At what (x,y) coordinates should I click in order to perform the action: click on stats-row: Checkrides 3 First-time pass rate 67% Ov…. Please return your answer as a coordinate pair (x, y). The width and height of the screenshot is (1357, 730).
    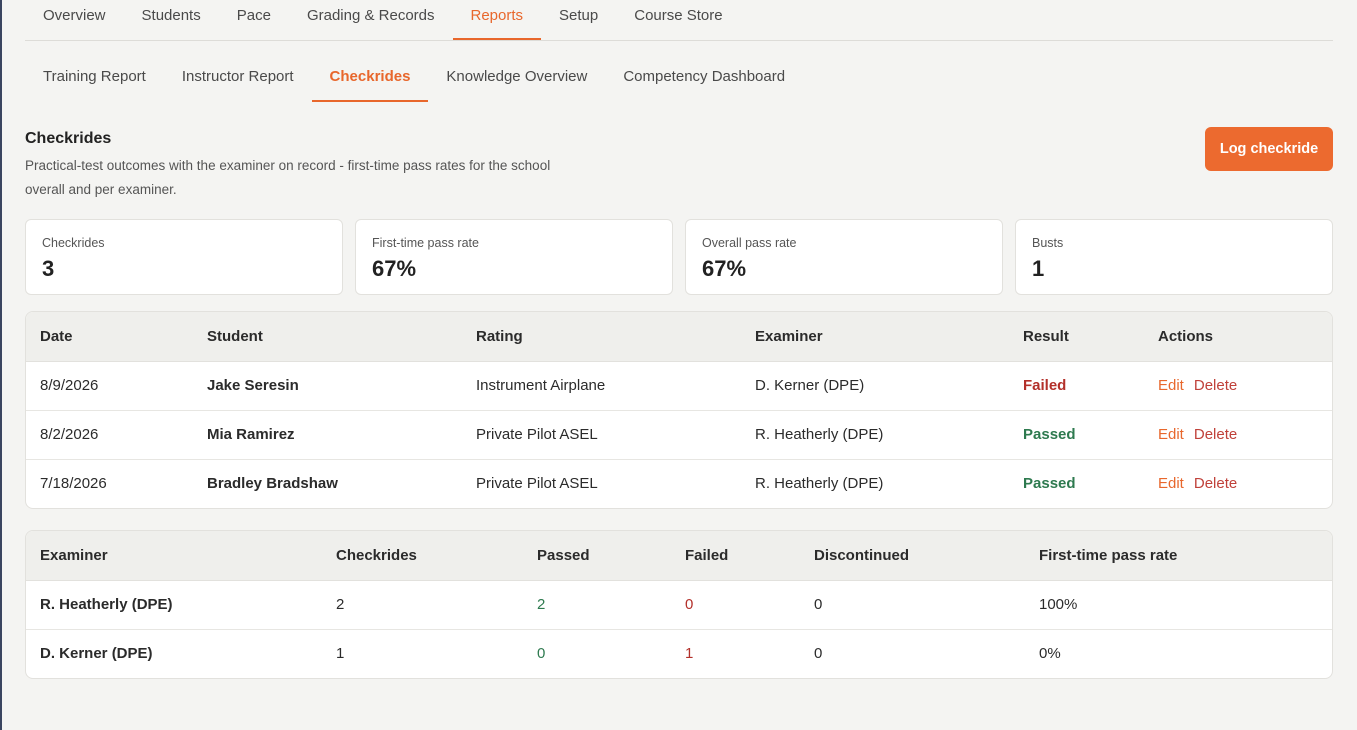
    Looking at the image, I should click on (679, 257).